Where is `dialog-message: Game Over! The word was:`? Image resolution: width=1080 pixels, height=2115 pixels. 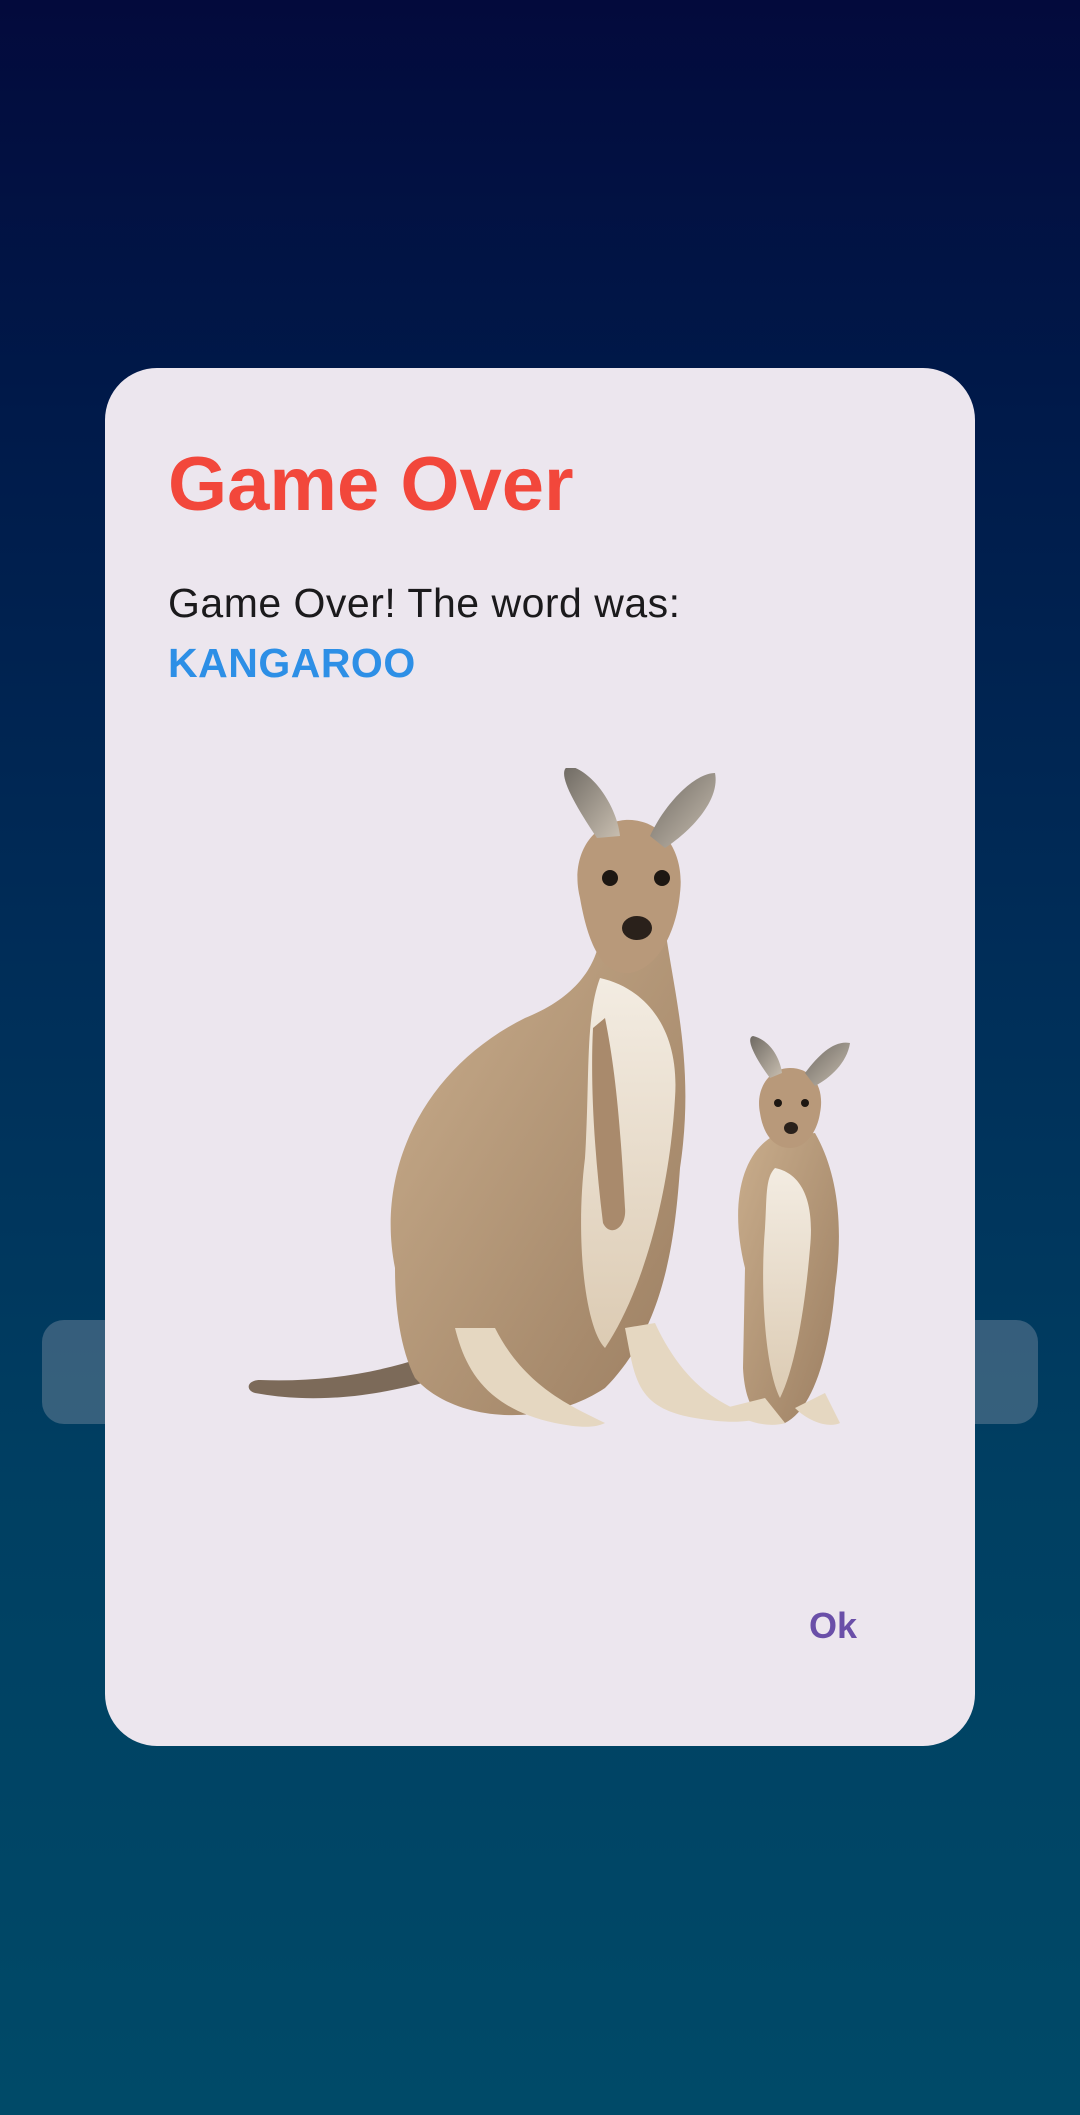 dialog-message: Game Over! The word was: is located at coordinates (424, 603).